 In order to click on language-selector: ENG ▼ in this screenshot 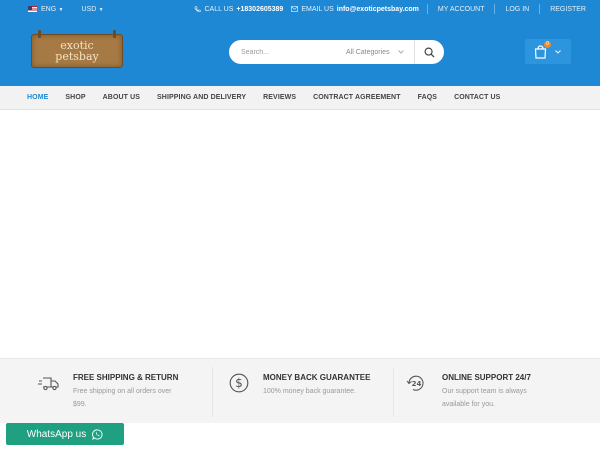, I will do `click(52, 9)`.